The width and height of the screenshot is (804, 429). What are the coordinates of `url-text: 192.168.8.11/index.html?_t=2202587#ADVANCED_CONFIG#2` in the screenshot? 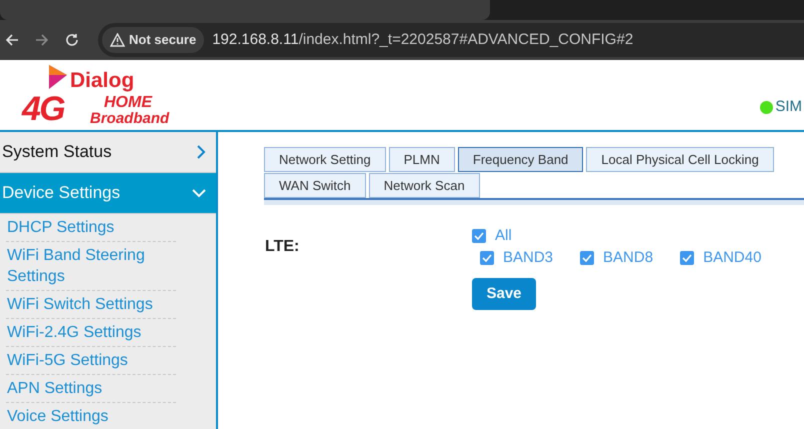 It's located at (423, 40).